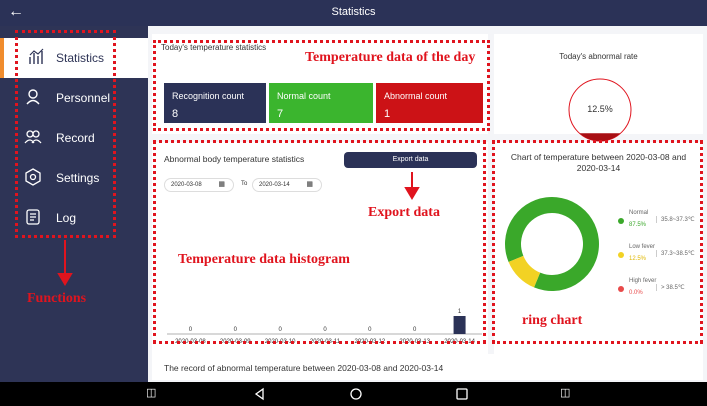 This screenshot has width=707, height=406. What do you see at coordinates (412, 193) in the screenshot?
I see `arrow-export-head` at bounding box center [412, 193].